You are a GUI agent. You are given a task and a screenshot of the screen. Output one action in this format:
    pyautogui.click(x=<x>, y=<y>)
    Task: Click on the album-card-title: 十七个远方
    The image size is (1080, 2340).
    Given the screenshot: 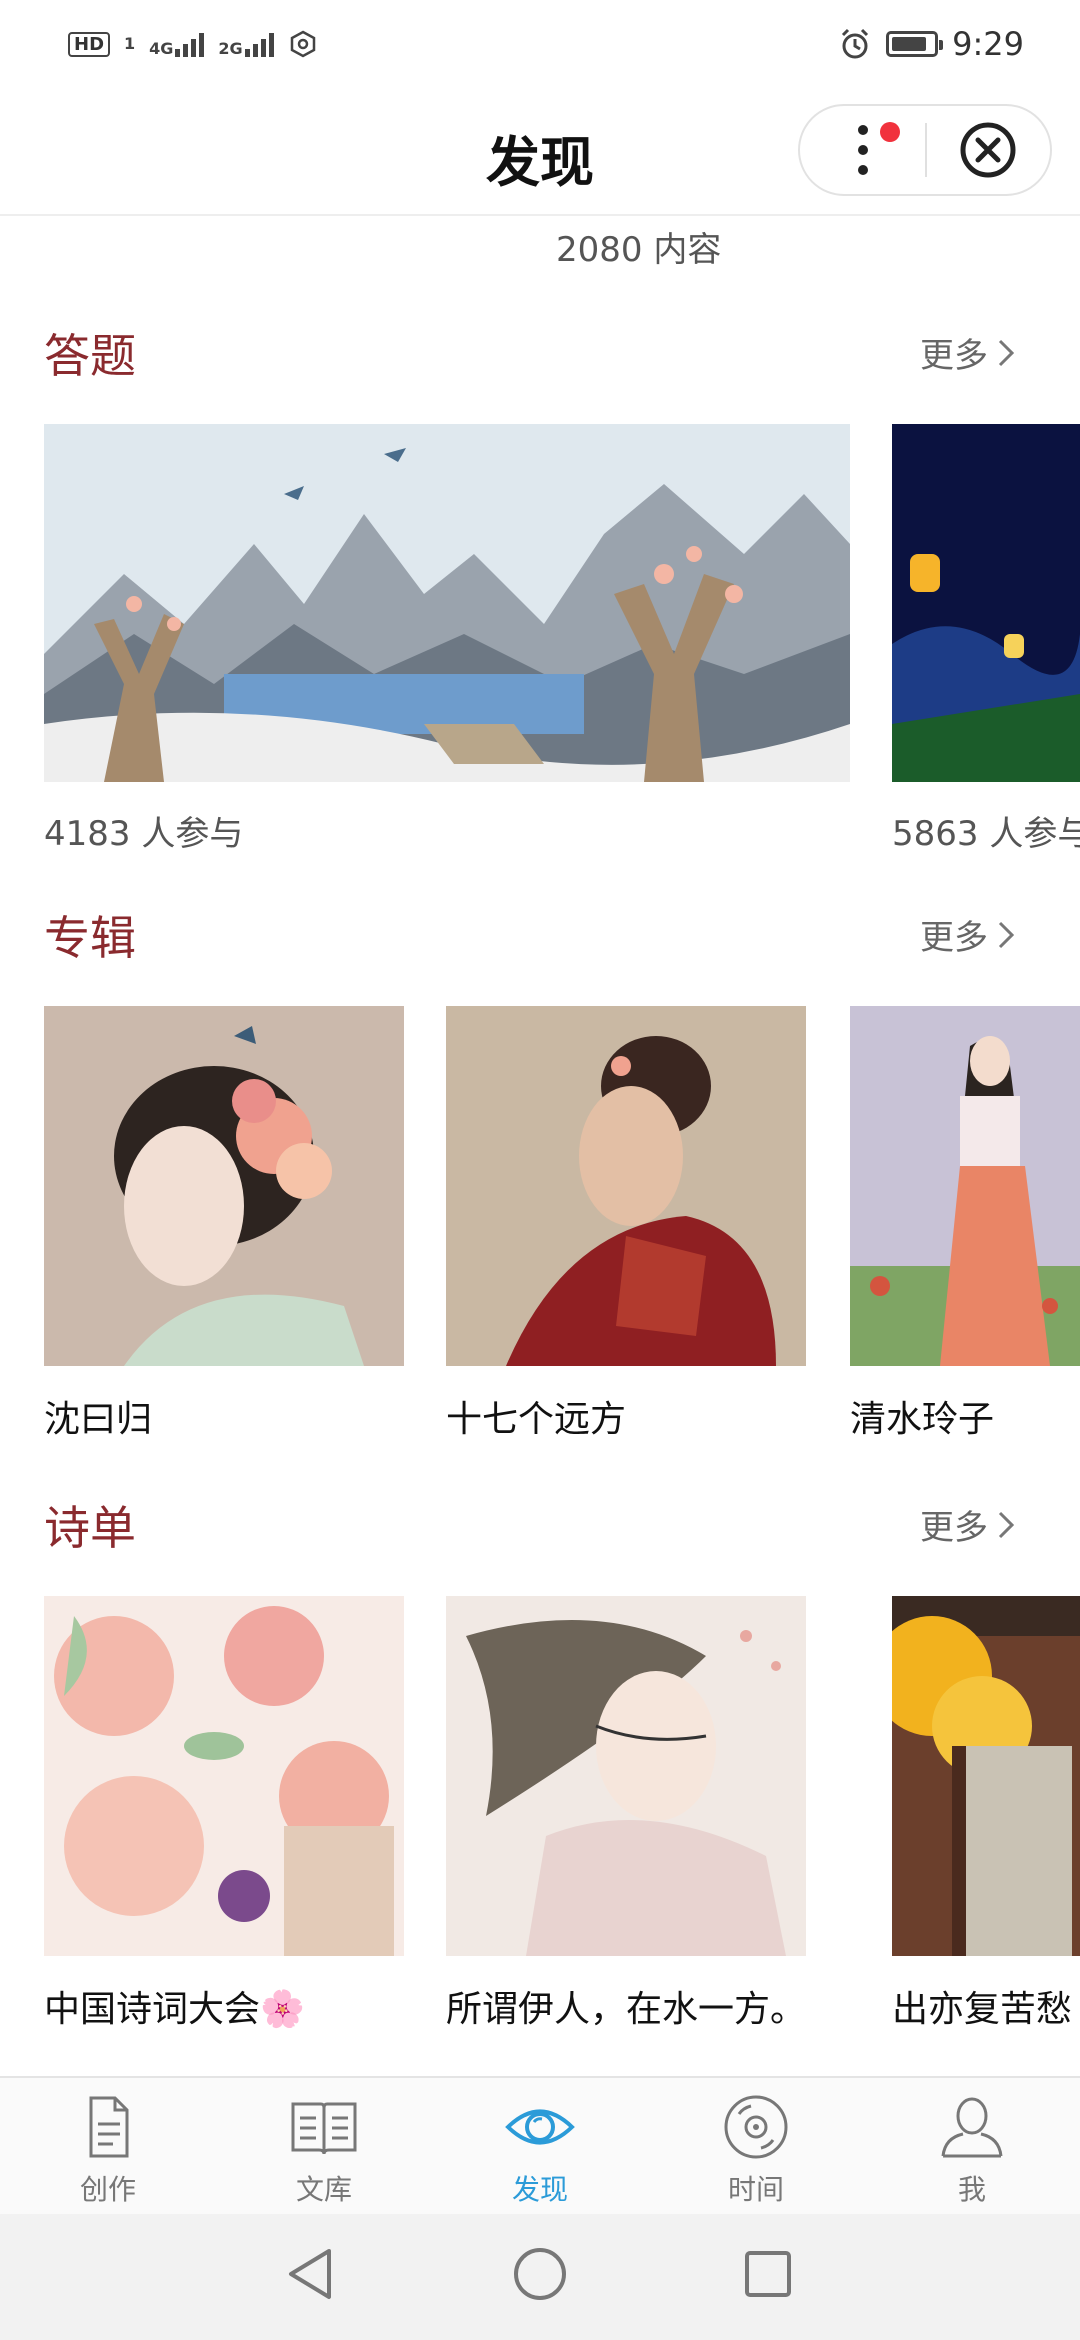 What is the action you would take?
    pyautogui.click(x=536, y=1419)
    